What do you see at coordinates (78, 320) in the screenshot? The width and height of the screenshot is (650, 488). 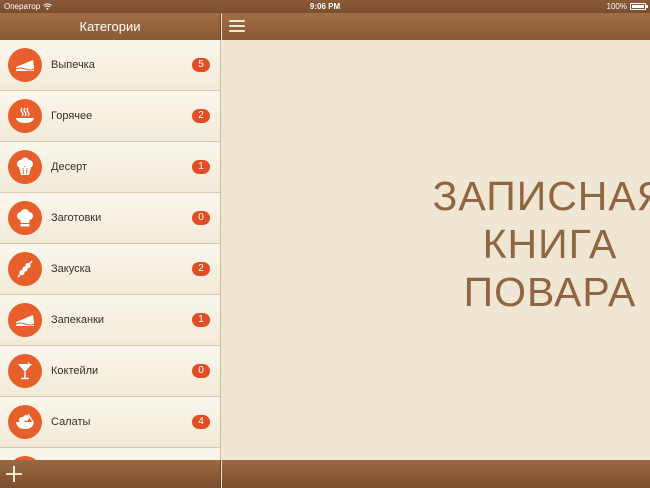 I see `category-label: Запеканки` at bounding box center [78, 320].